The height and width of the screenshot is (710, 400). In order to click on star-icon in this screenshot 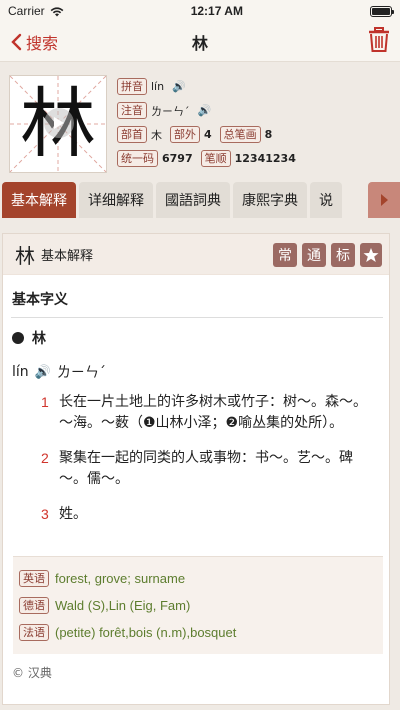, I will do `click(371, 255)`.